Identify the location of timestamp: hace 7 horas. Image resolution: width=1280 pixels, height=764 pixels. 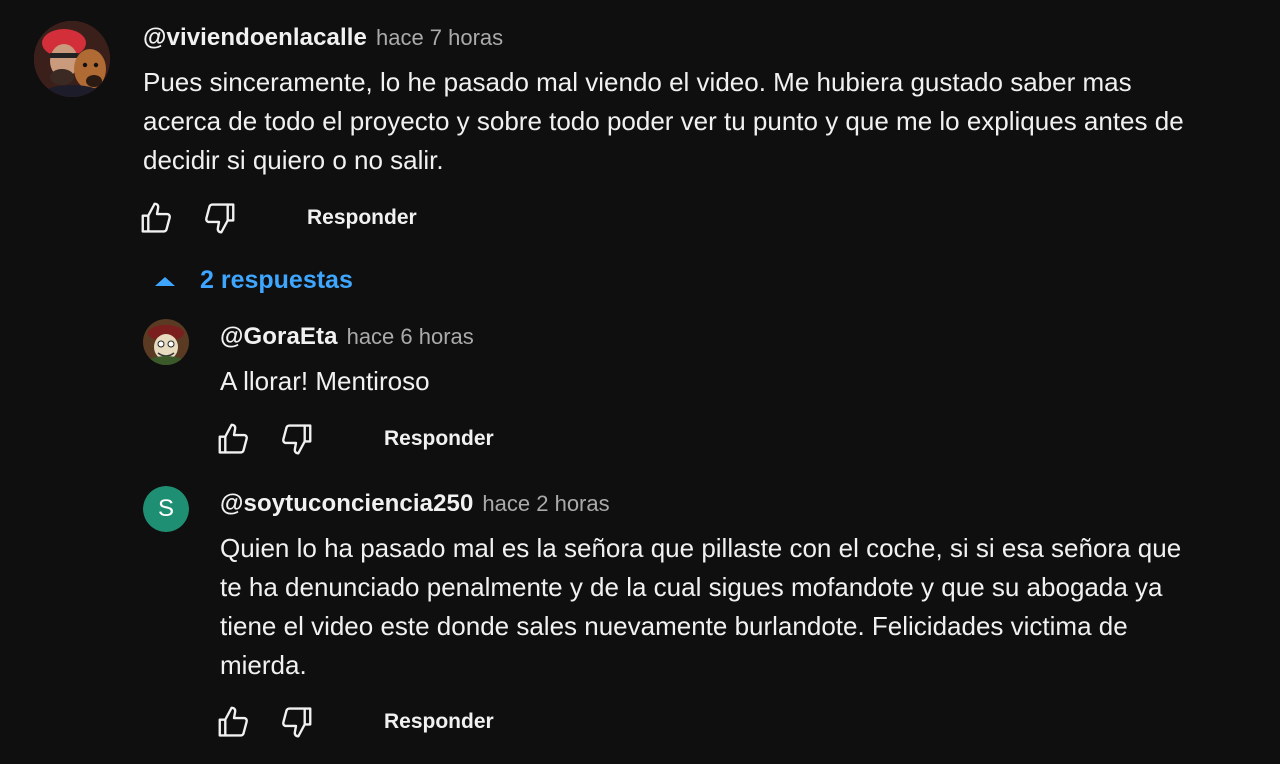
(439, 38).